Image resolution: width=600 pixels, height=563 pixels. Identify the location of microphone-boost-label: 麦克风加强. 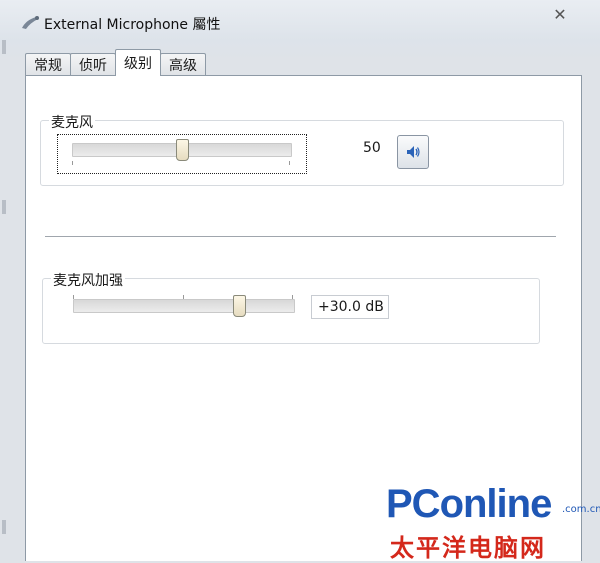
(88, 280).